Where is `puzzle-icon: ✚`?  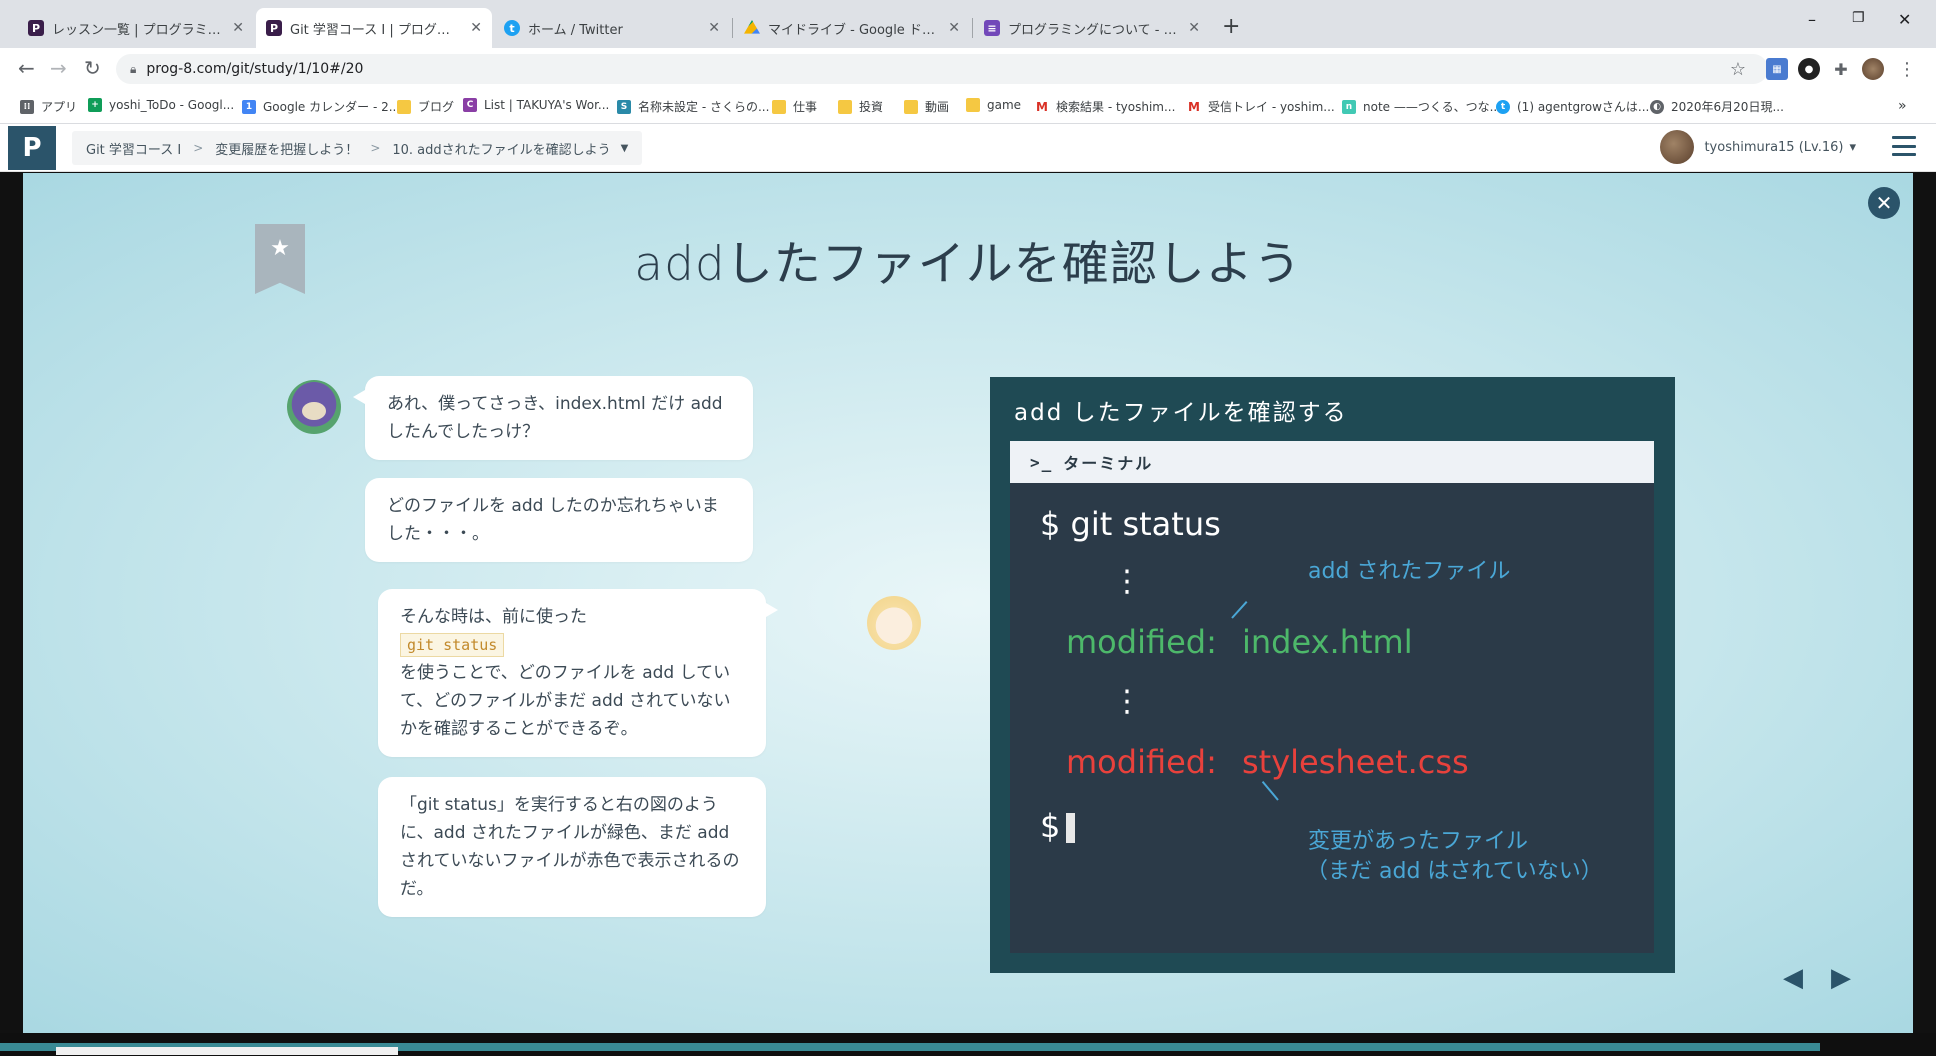 puzzle-icon: ✚ is located at coordinates (1841, 69).